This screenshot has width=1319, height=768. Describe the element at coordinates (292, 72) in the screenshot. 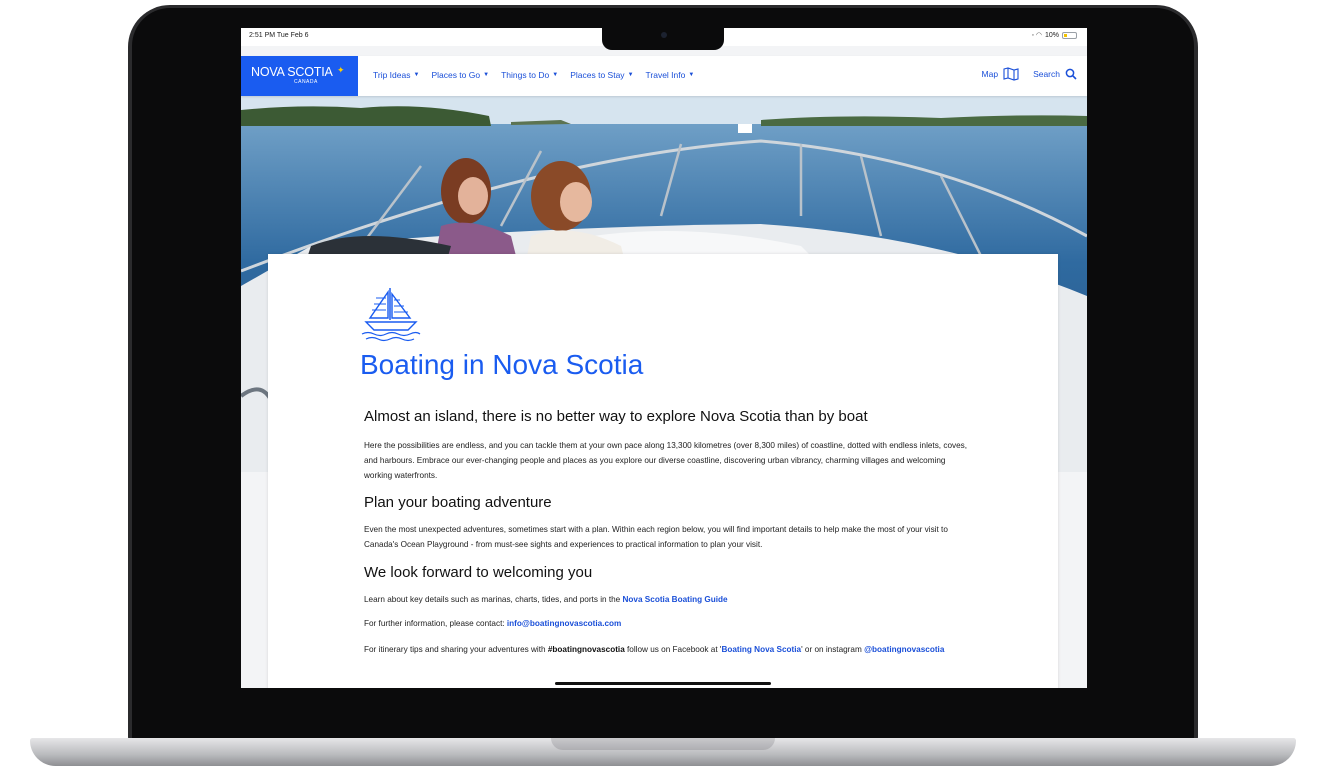

I see `logo-title: NOVA SCOTIA` at that location.